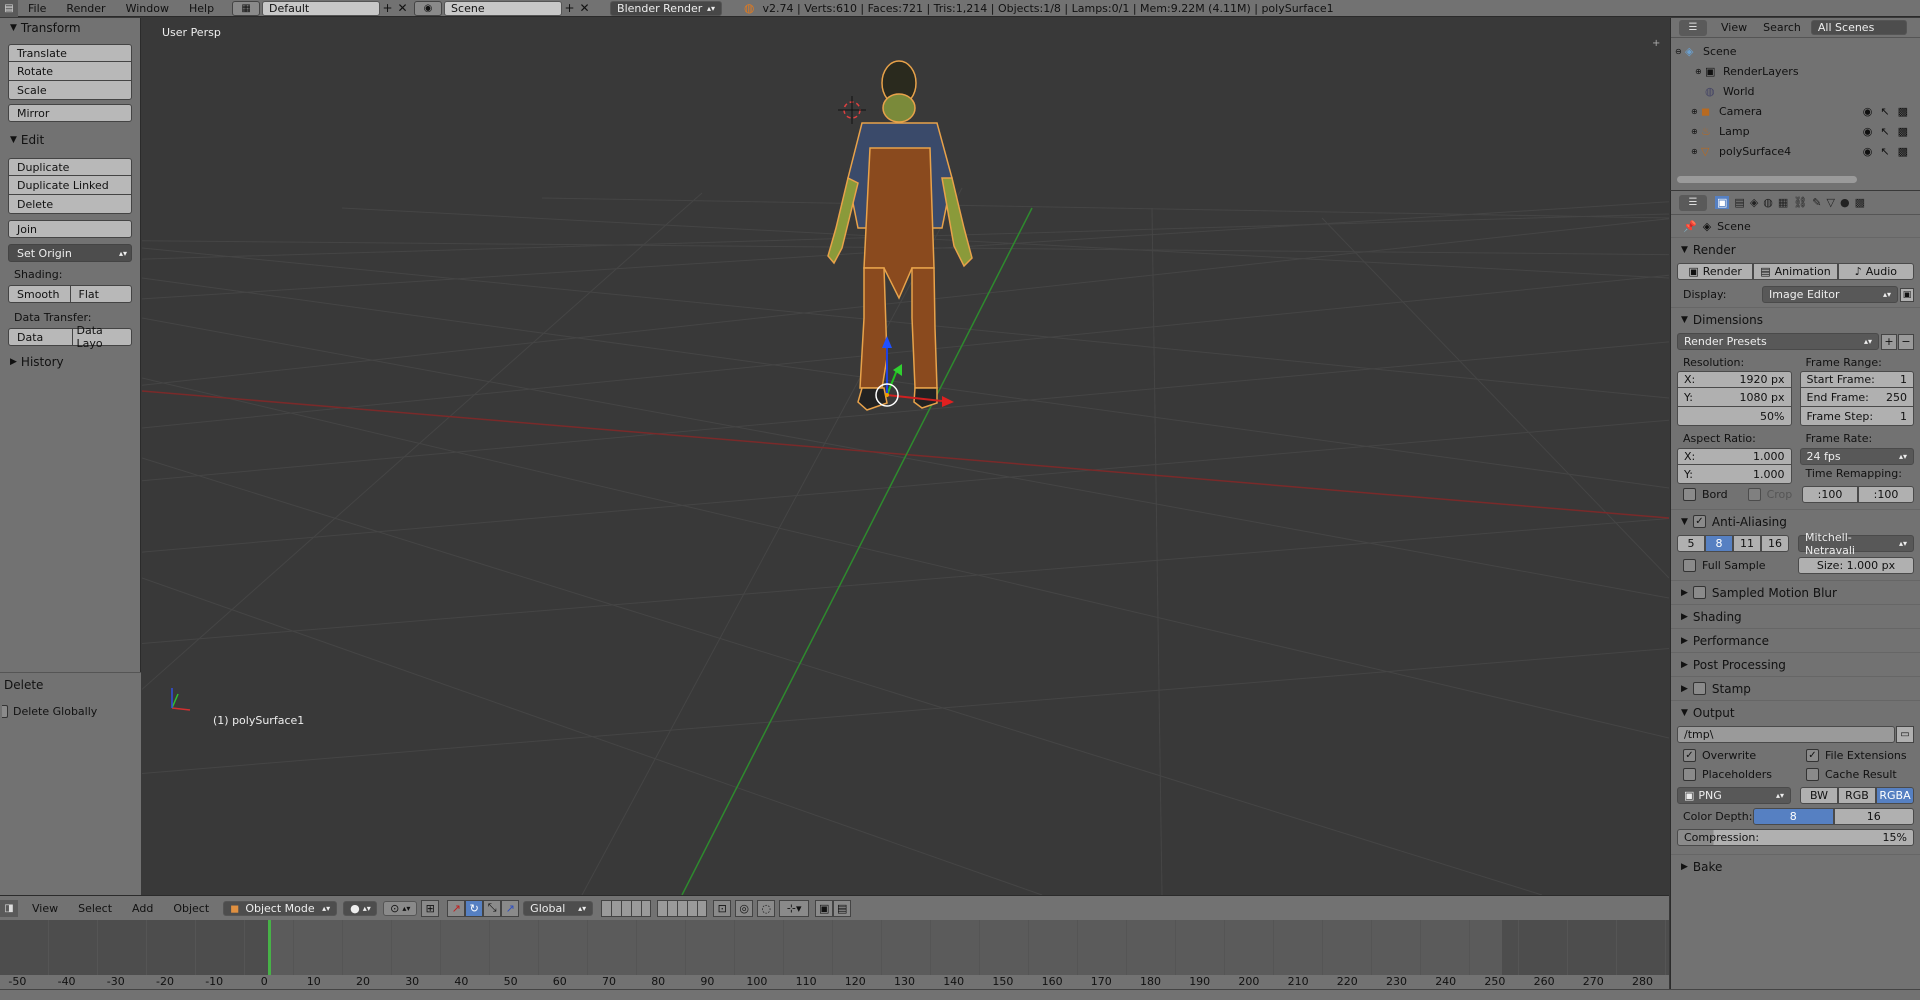 The height and width of the screenshot is (1000, 1920). Describe the element at coordinates (1734, 27) in the screenshot. I see `outliner-view-menu: View` at that location.